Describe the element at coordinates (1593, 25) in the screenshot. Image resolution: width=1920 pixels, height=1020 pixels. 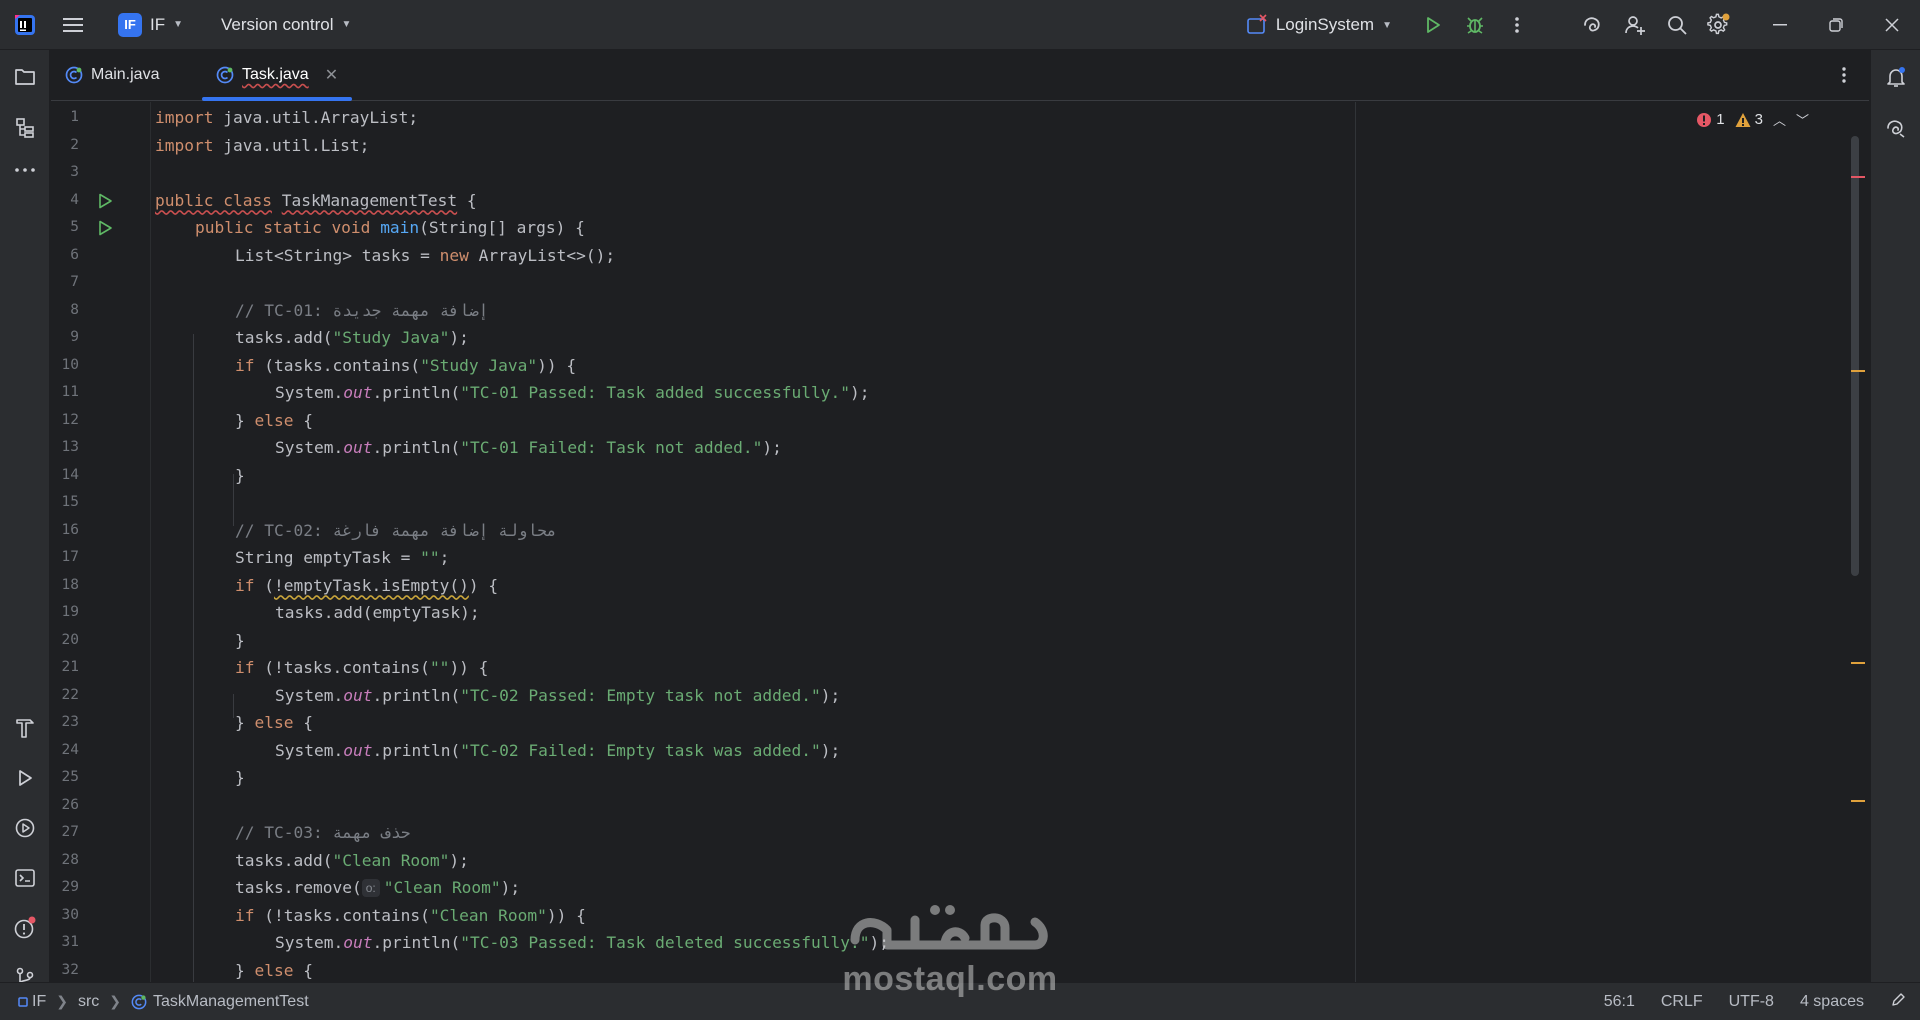
I see `ai-assistant-icon` at that location.